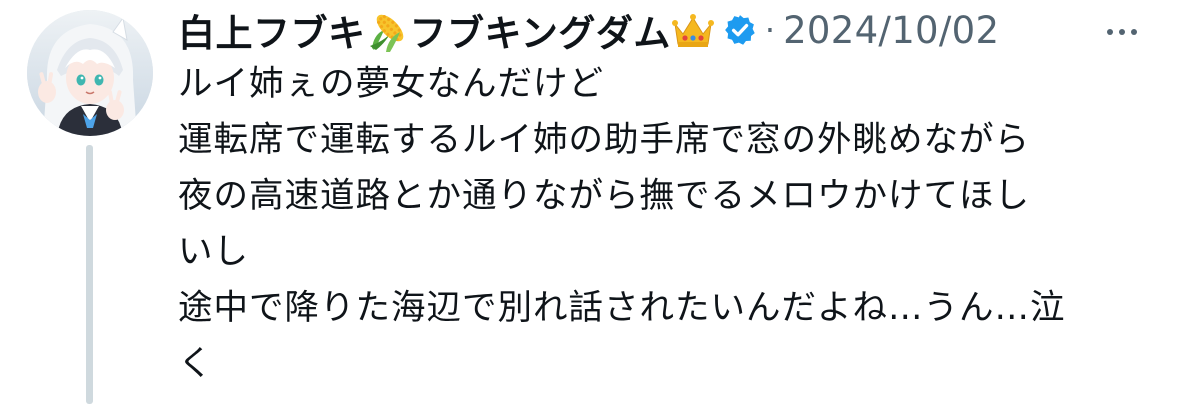  I want to click on tweet-header: 白上フブキ フブキングダム · 2024/10/02, so click(588, 30).